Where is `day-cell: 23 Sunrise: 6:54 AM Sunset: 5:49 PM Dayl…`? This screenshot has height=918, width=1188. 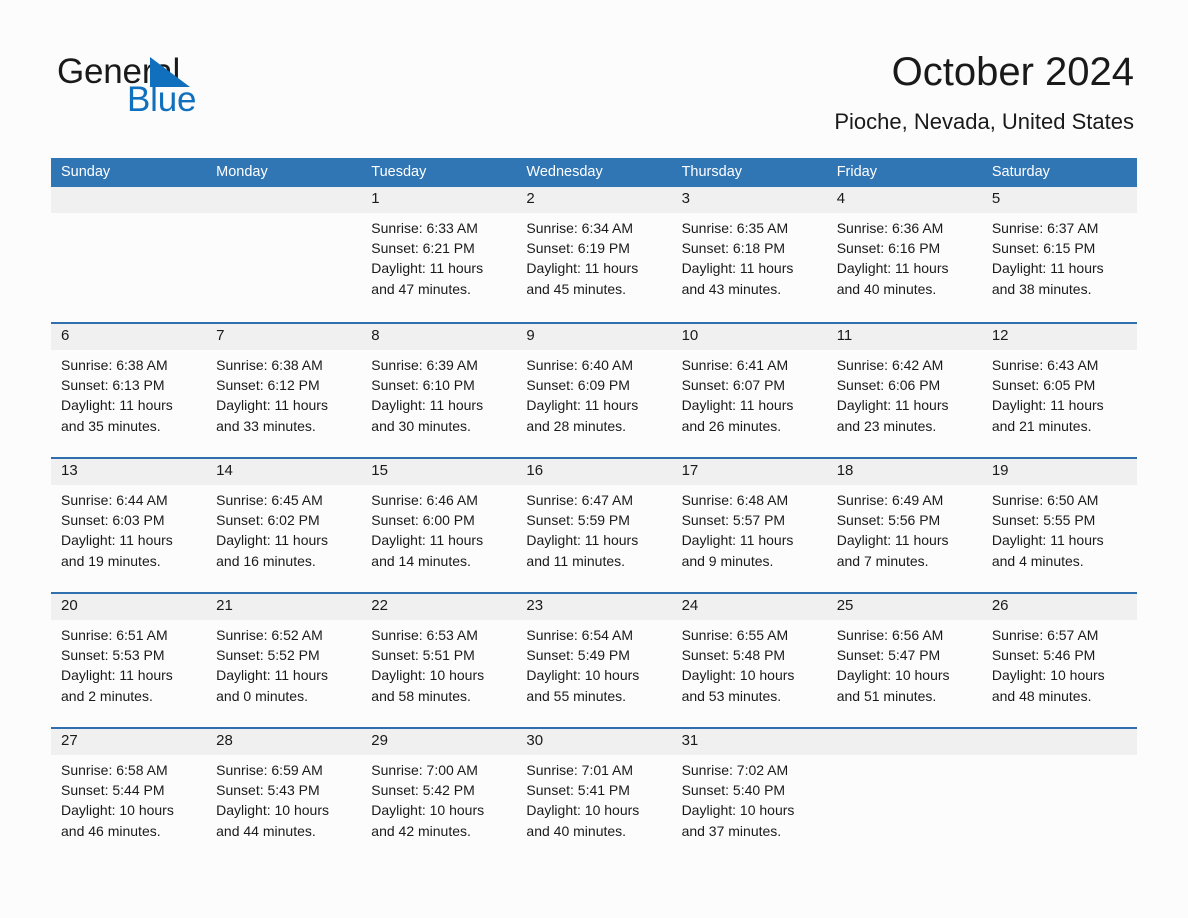 day-cell: 23 Sunrise: 6:54 AM Sunset: 5:49 PM Dayl… is located at coordinates (593, 661).